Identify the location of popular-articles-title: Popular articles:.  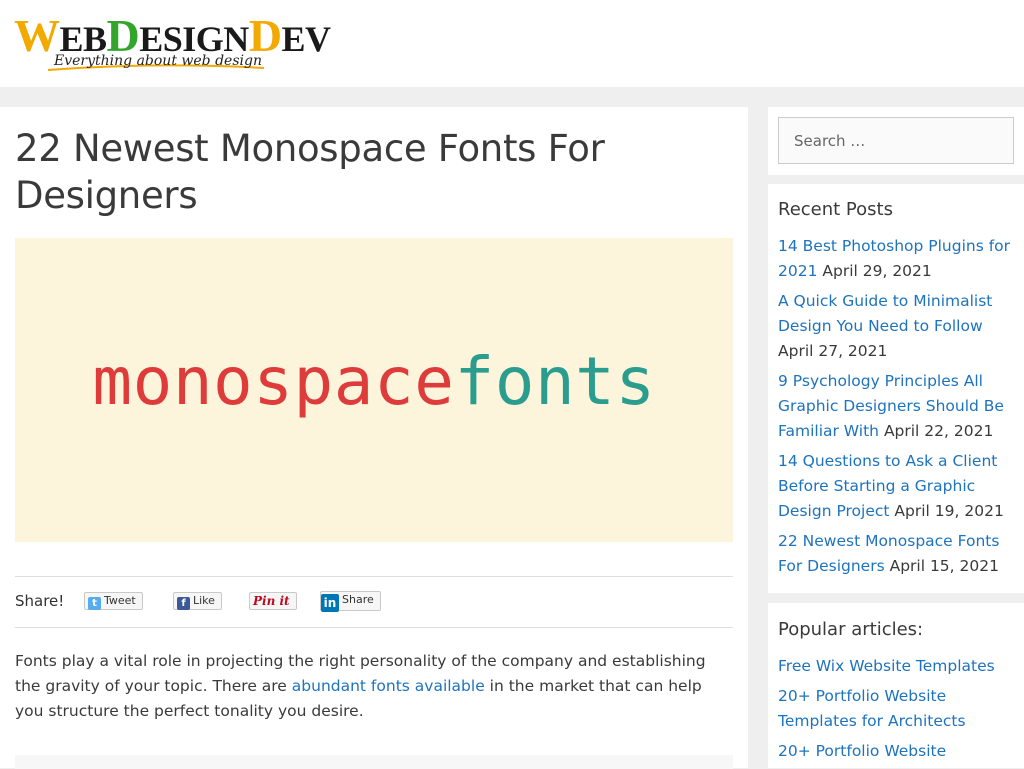
(851, 629).